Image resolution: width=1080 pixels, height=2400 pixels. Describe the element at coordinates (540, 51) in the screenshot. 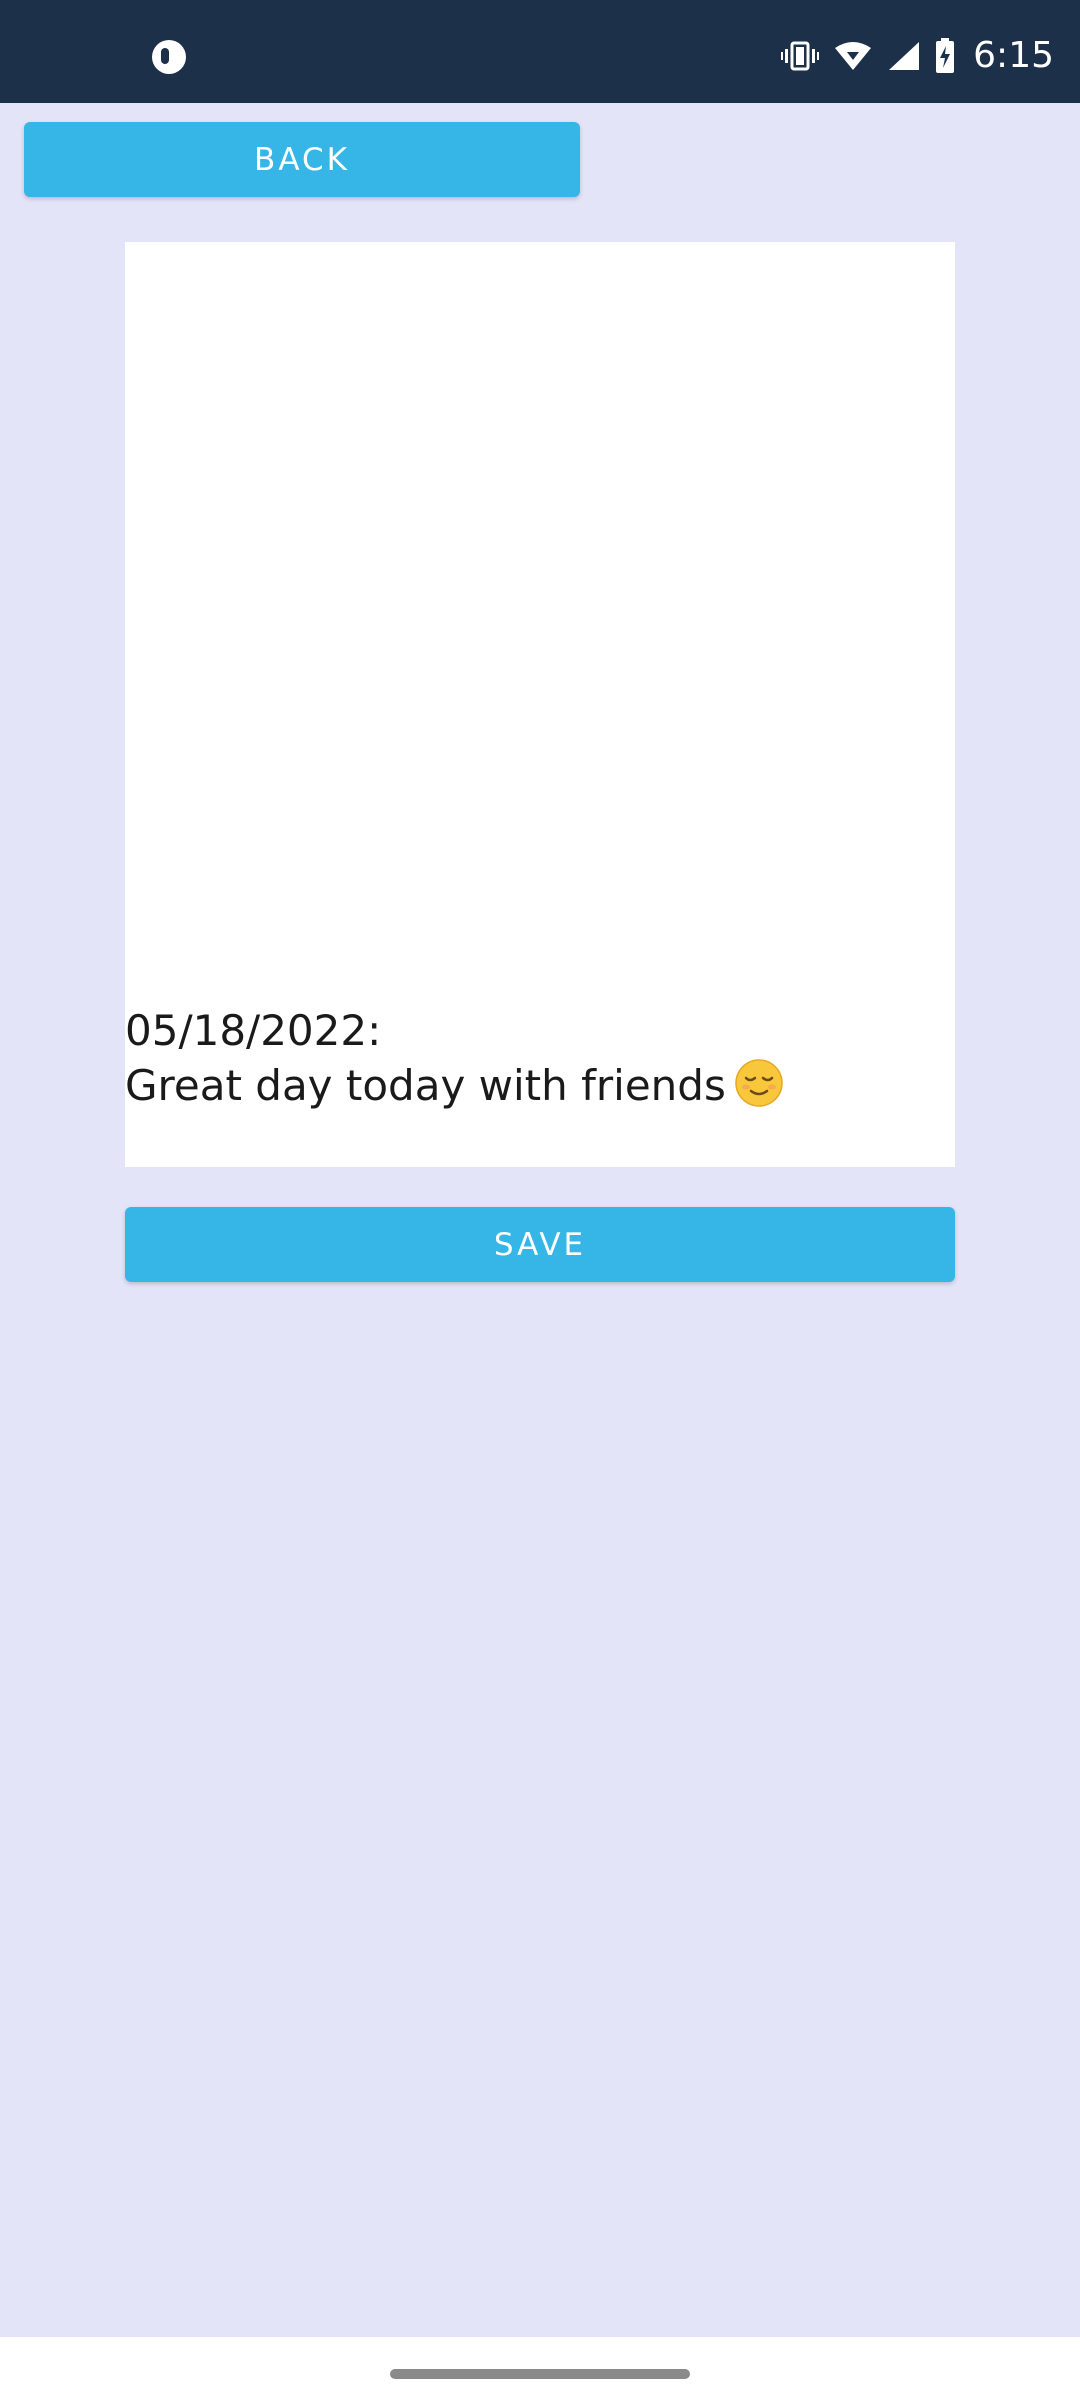

I see `status-bar: 6:15` at that location.